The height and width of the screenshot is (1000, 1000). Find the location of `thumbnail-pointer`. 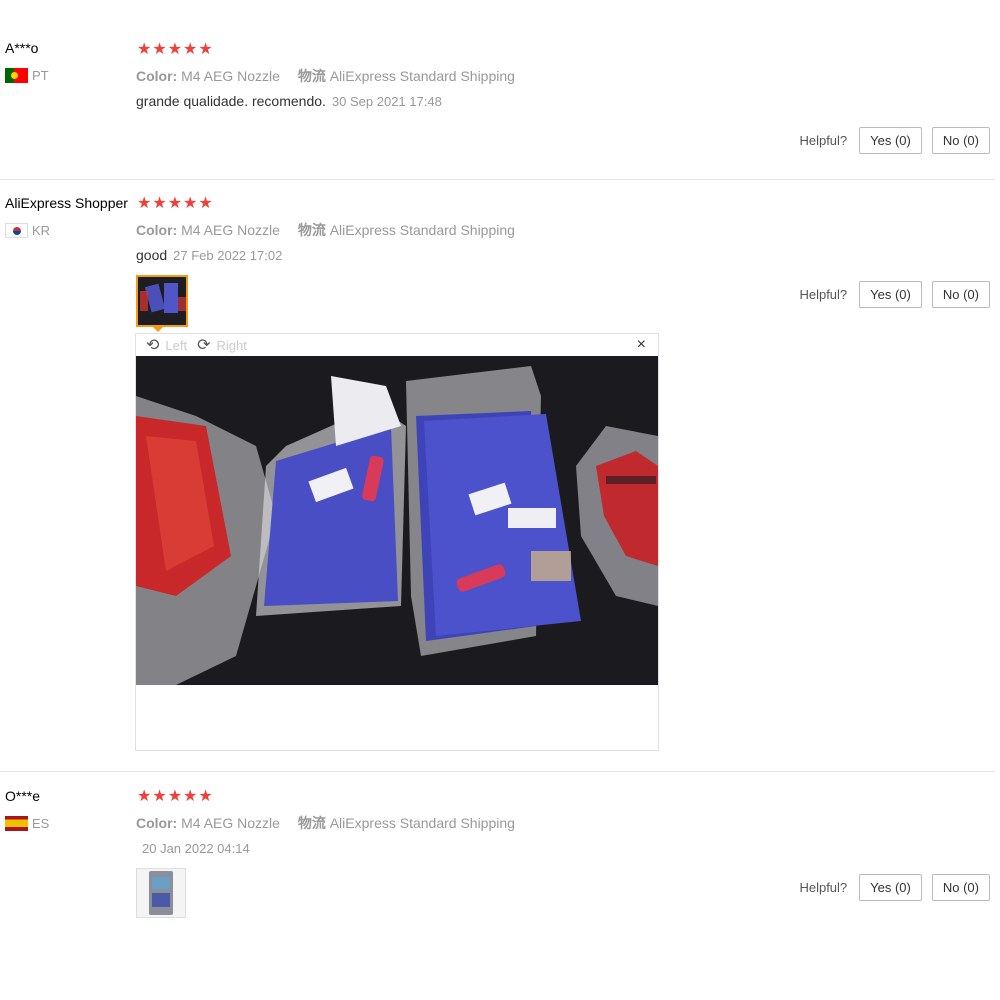

thumbnail-pointer is located at coordinates (158, 329).